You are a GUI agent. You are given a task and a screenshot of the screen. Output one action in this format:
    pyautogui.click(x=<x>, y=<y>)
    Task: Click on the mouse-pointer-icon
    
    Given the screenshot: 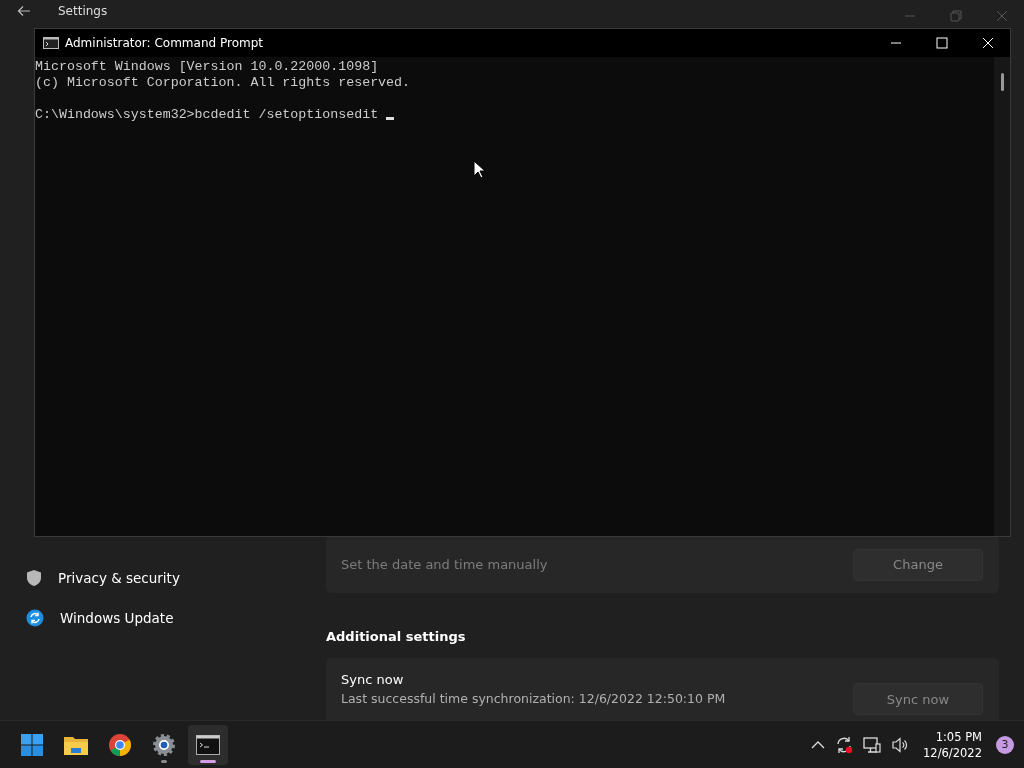 What is the action you would take?
    pyautogui.click(x=479, y=169)
    